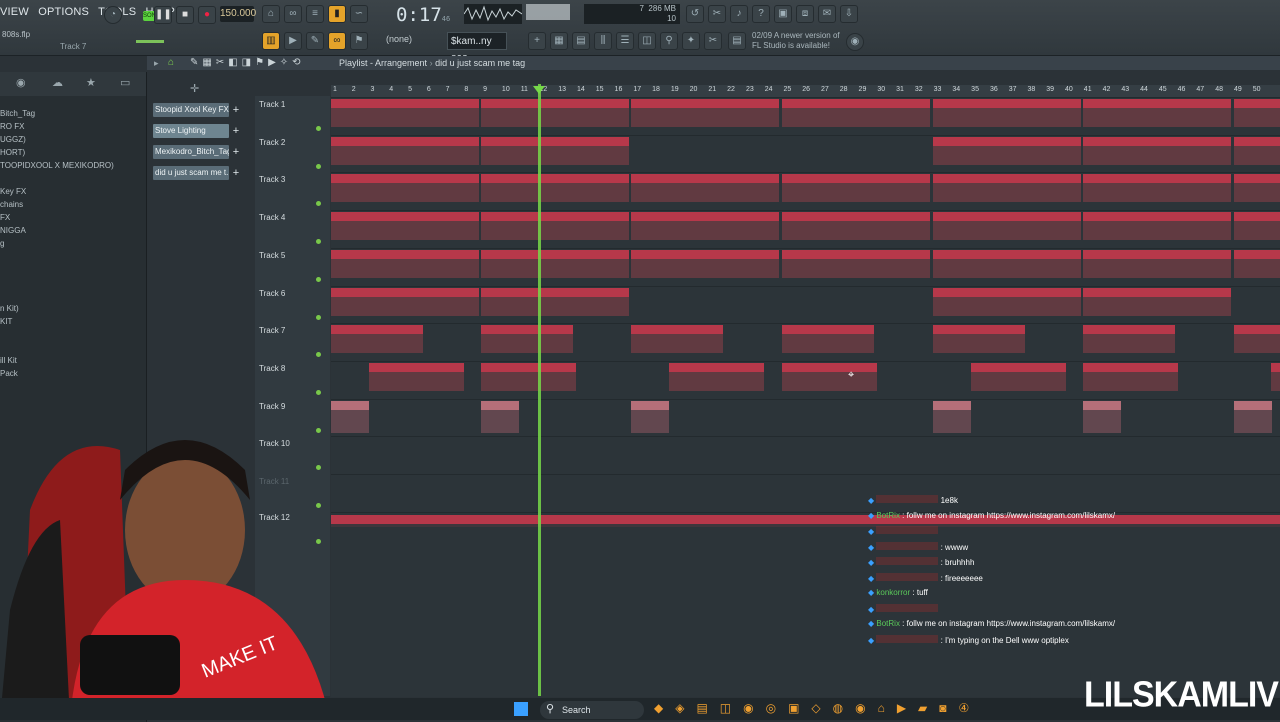  I want to click on tempo-tap-icon: ⚲, so click(669, 41).